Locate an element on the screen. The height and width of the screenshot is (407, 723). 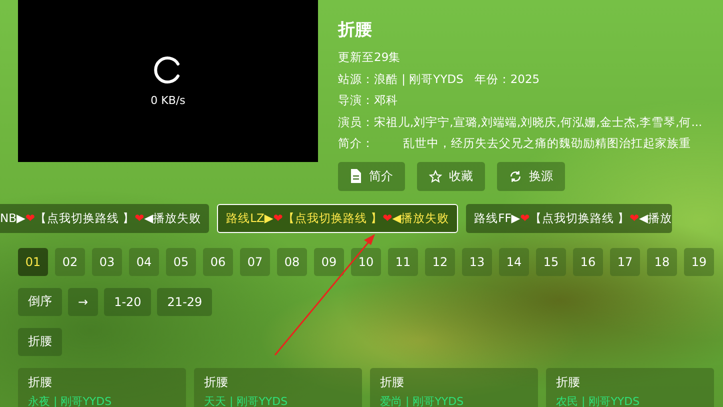
episode-button: 17 is located at coordinates (625, 262).